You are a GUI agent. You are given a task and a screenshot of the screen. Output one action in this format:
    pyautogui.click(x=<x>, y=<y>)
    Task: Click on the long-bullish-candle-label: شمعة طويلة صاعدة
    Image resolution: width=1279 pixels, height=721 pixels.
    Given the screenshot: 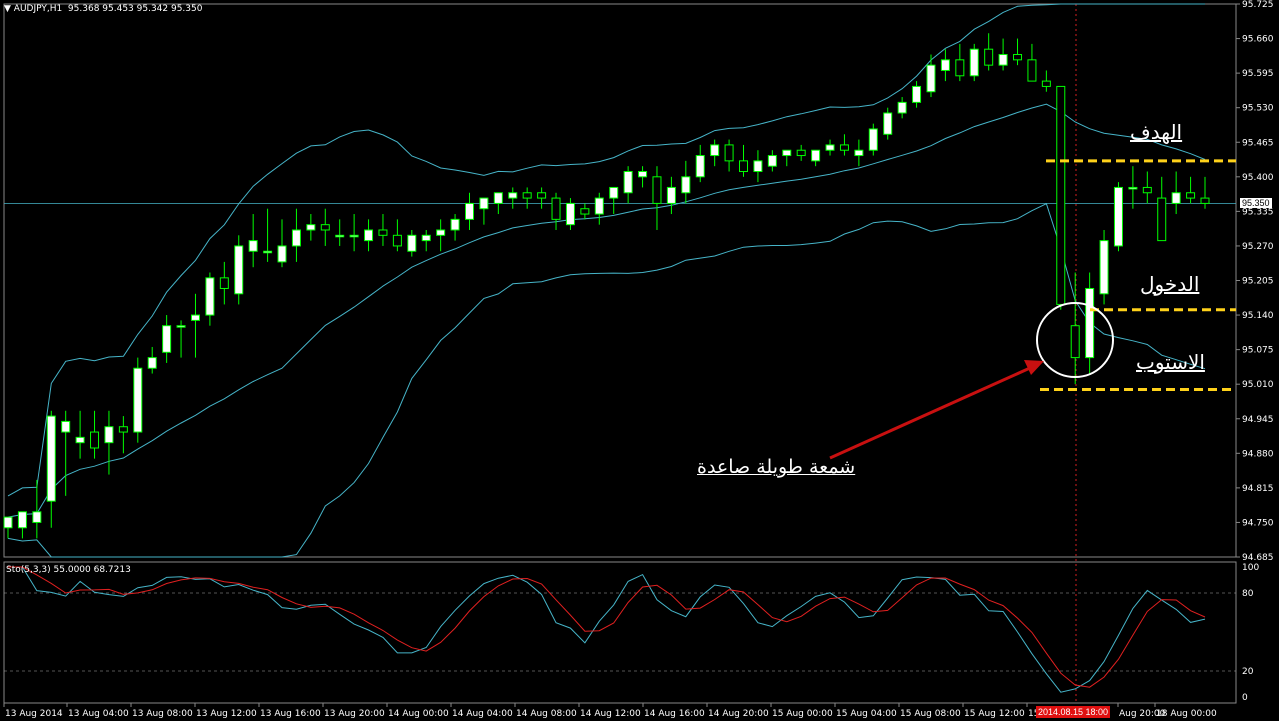 What is the action you would take?
    pyautogui.click(x=776, y=467)
    